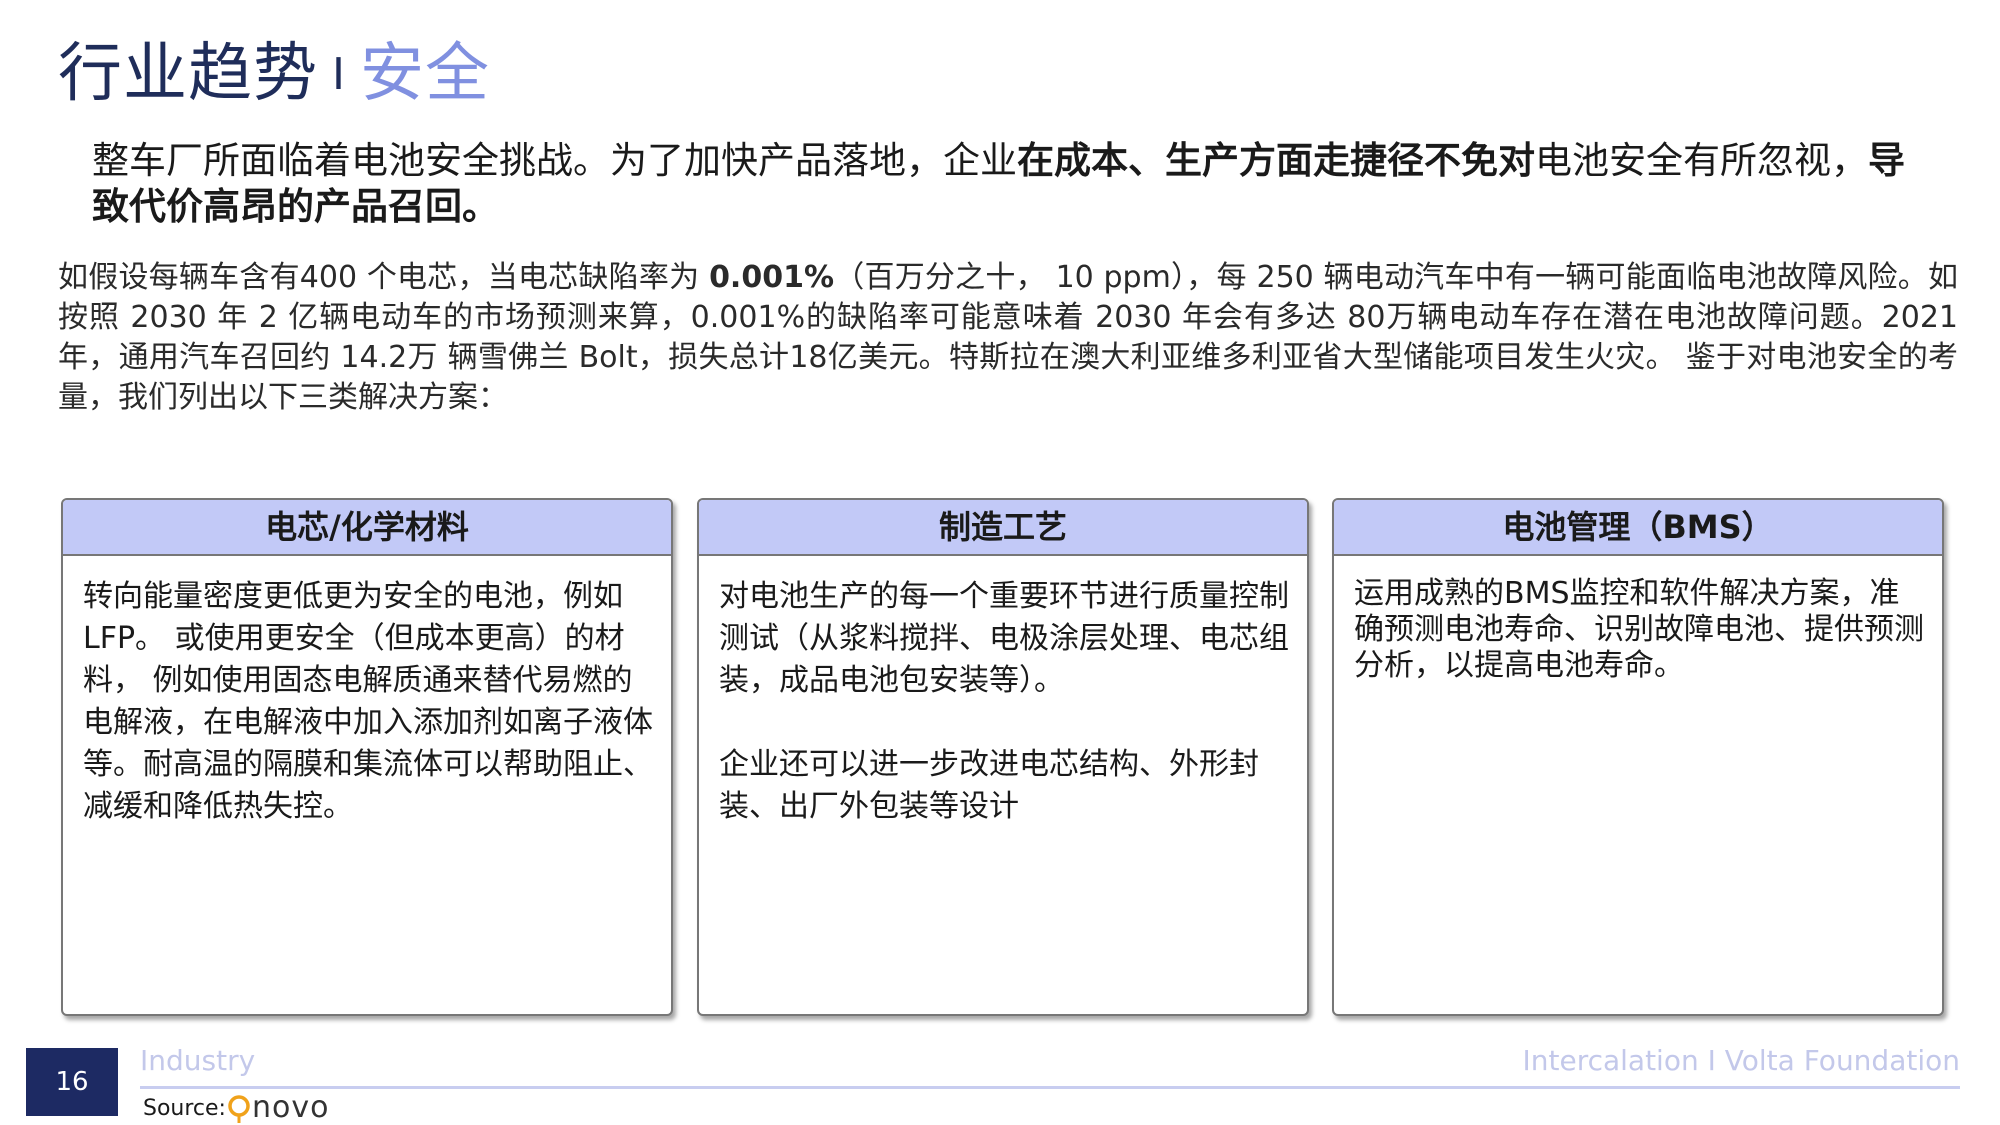 The height and width of the screenshot is (1125, 2000). What do you see at coordinates (384, 277) in the screenshot?
I see `intro-text-1: 如假设每辆车含有400 个电芯，当电芯缺陷率为` at bounding box center [384, 277].